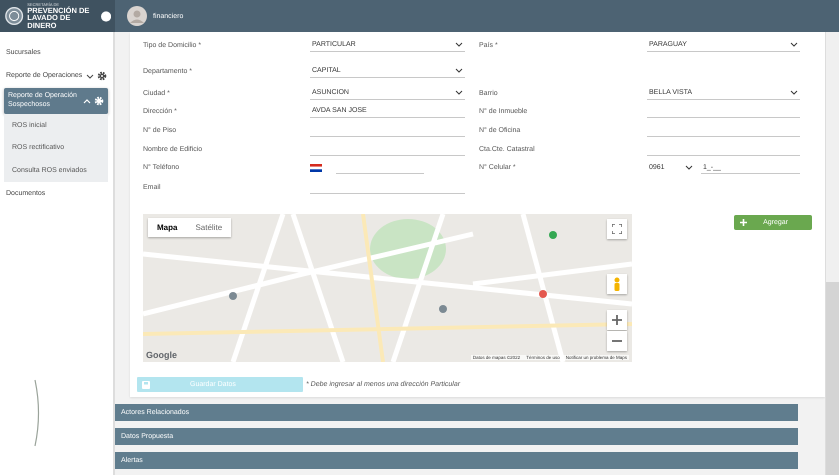  What do you see at coordinates (102, 76) in the screenshot?
I see `settings-icon` at bounding box center [102, 76].